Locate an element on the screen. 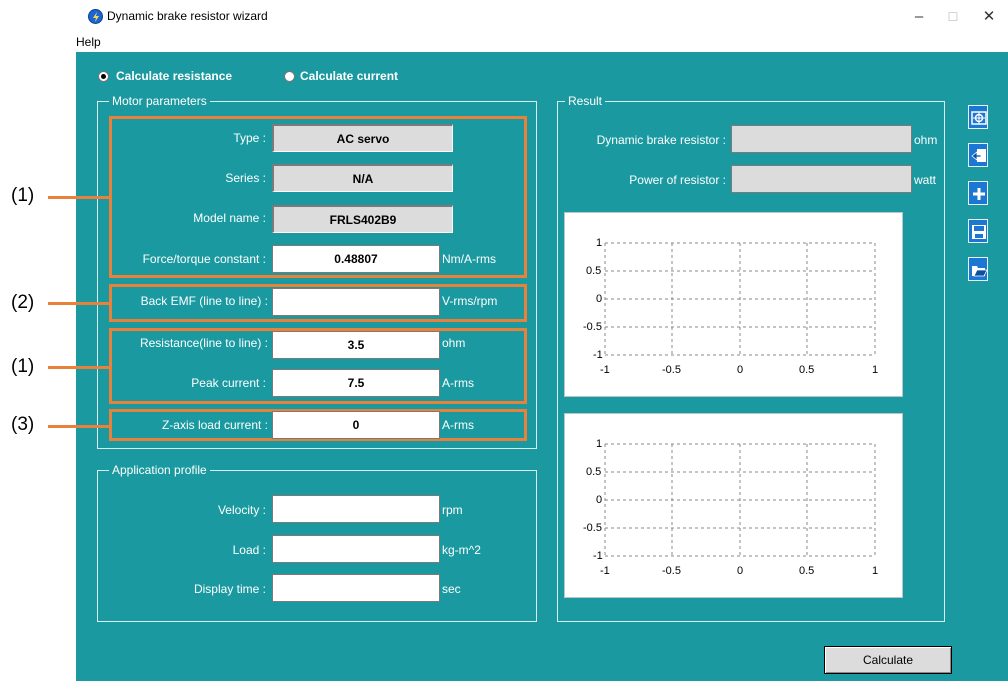  window-title: Dynamic brake resistor wizard is located at coordinates (187, 16).